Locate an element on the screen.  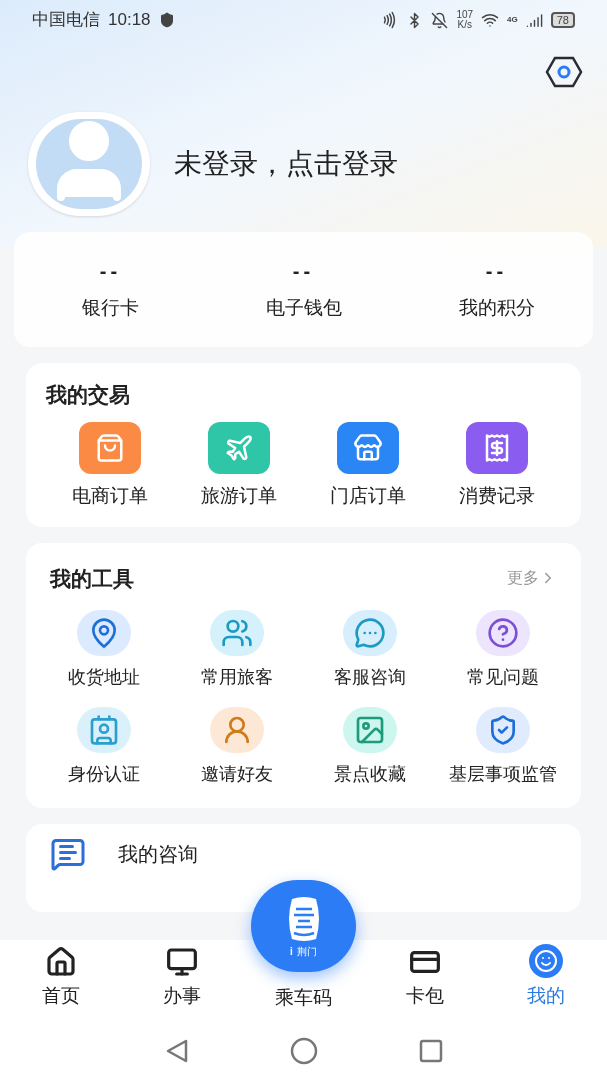
order-shortcut: 消费记录 is located at coordinates (496, 466).